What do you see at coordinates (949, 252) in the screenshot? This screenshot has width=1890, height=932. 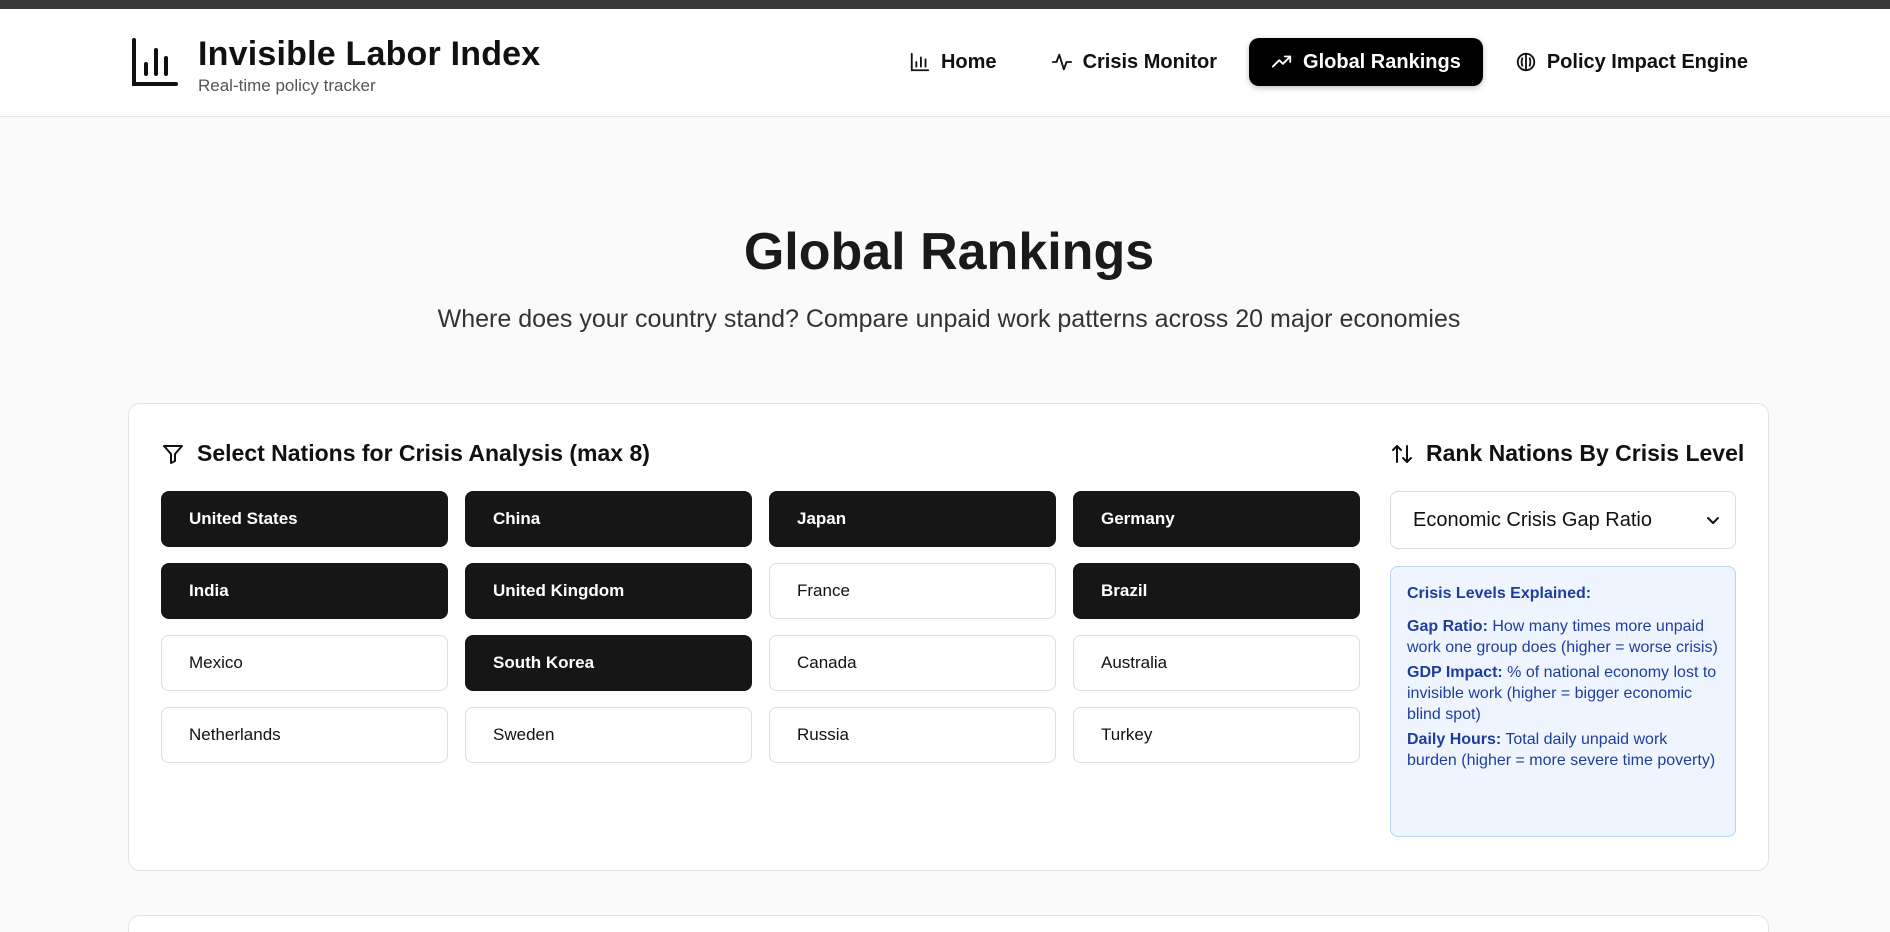 I see `page-title: Global Rankings` at bounding box center [949, 252].